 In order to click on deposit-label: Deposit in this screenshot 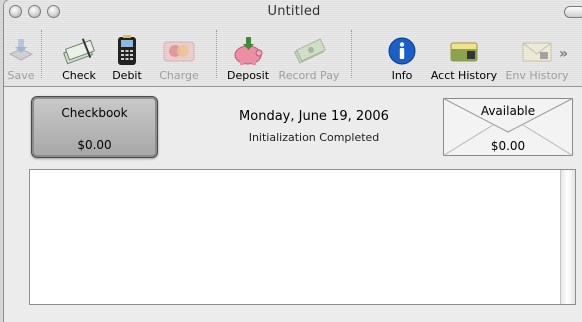, I will do `click(248, 75)`.